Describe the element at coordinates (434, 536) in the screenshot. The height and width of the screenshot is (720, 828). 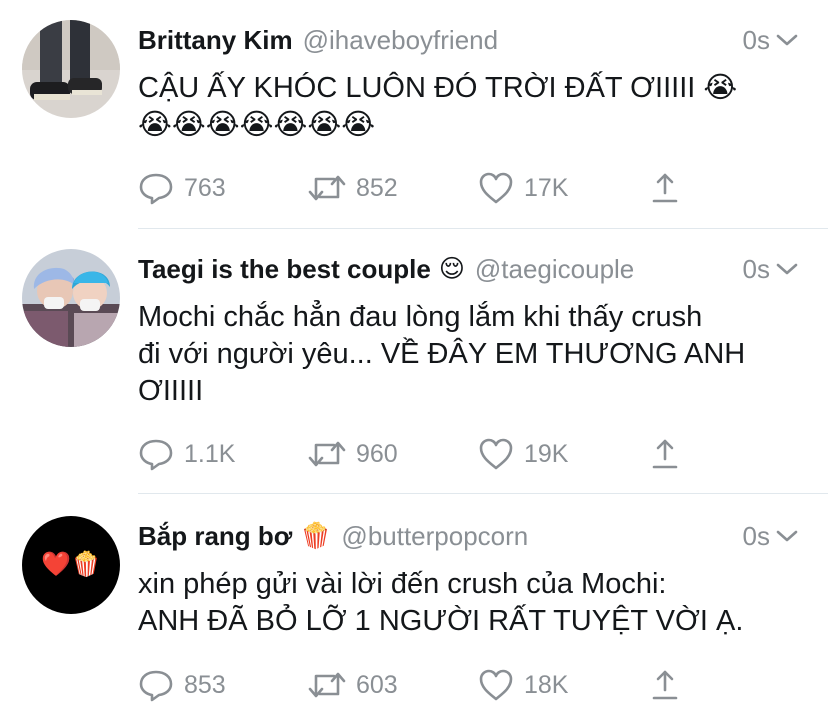
I see `username-handle: @butterpopcorn` at that location.